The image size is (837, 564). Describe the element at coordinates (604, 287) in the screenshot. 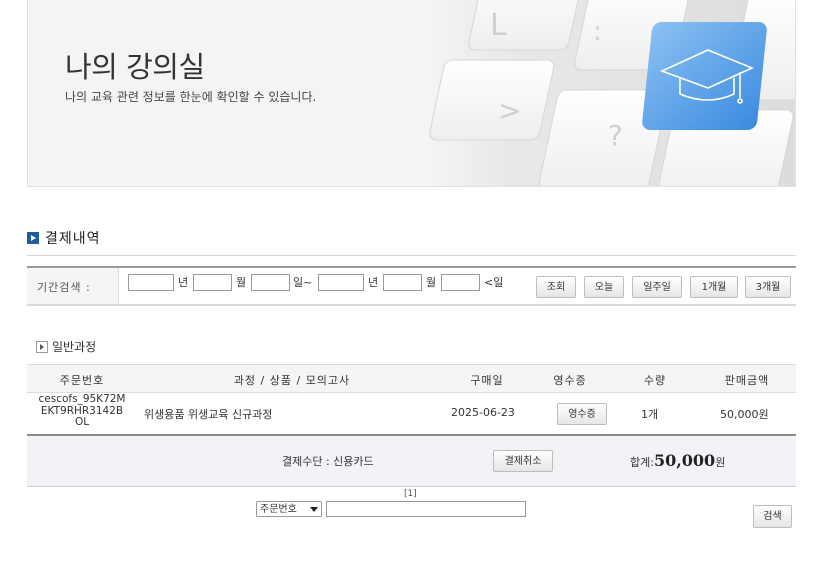

I see `today-button: 오늘` at that location.